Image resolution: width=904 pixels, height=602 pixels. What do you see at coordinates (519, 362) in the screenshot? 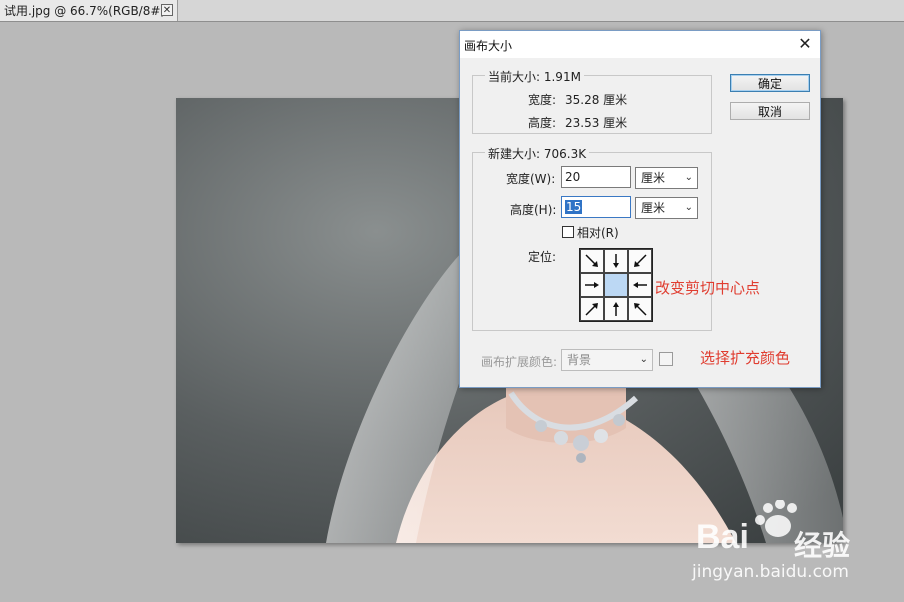
I see `extension-color-label: 画布扩展颜色:` at bounding box center [519, 362].